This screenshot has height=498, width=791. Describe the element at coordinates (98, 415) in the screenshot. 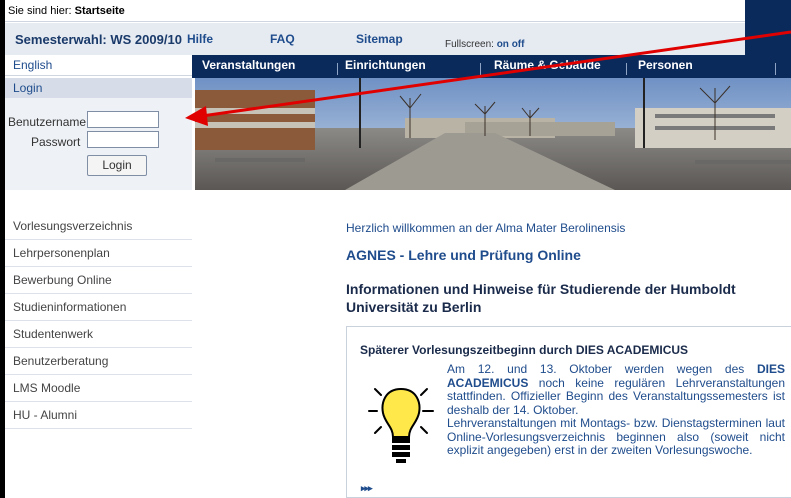

I see `nav-hu-alumni: HU - Alumni` at that location.